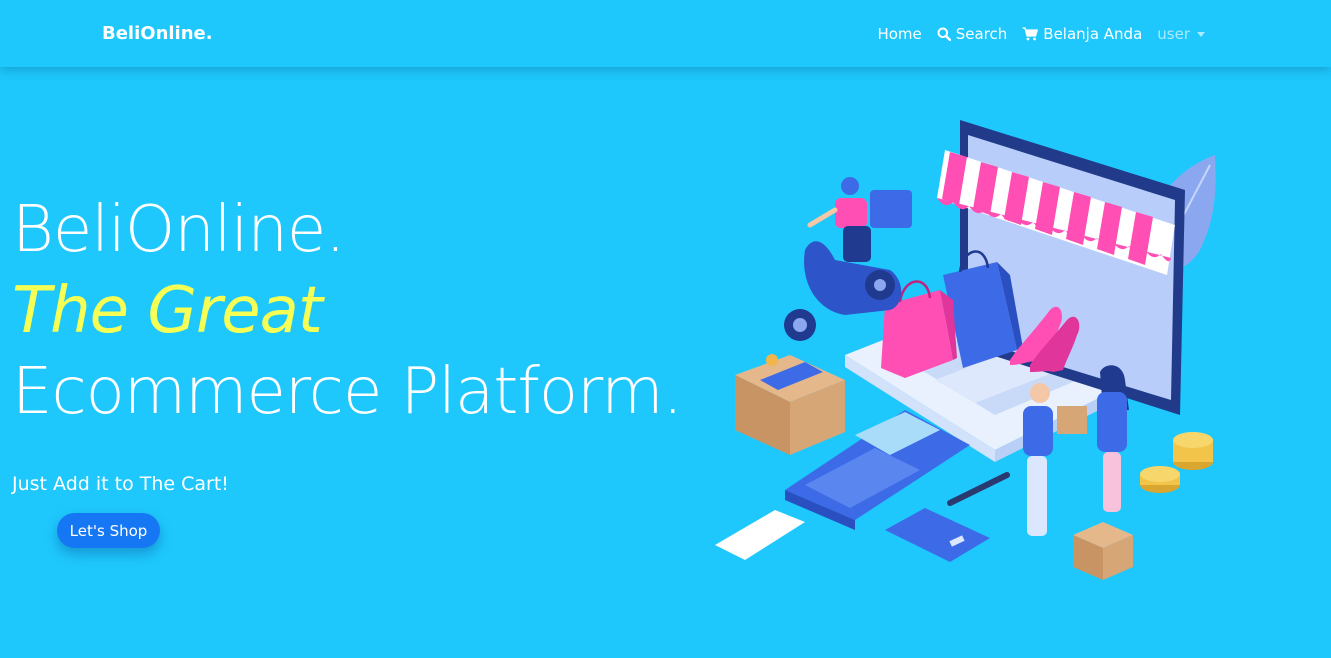 The image size is (1331, 658). I want to click on nav-links: Home Search Belanja Anda user, so click(1033, 34).